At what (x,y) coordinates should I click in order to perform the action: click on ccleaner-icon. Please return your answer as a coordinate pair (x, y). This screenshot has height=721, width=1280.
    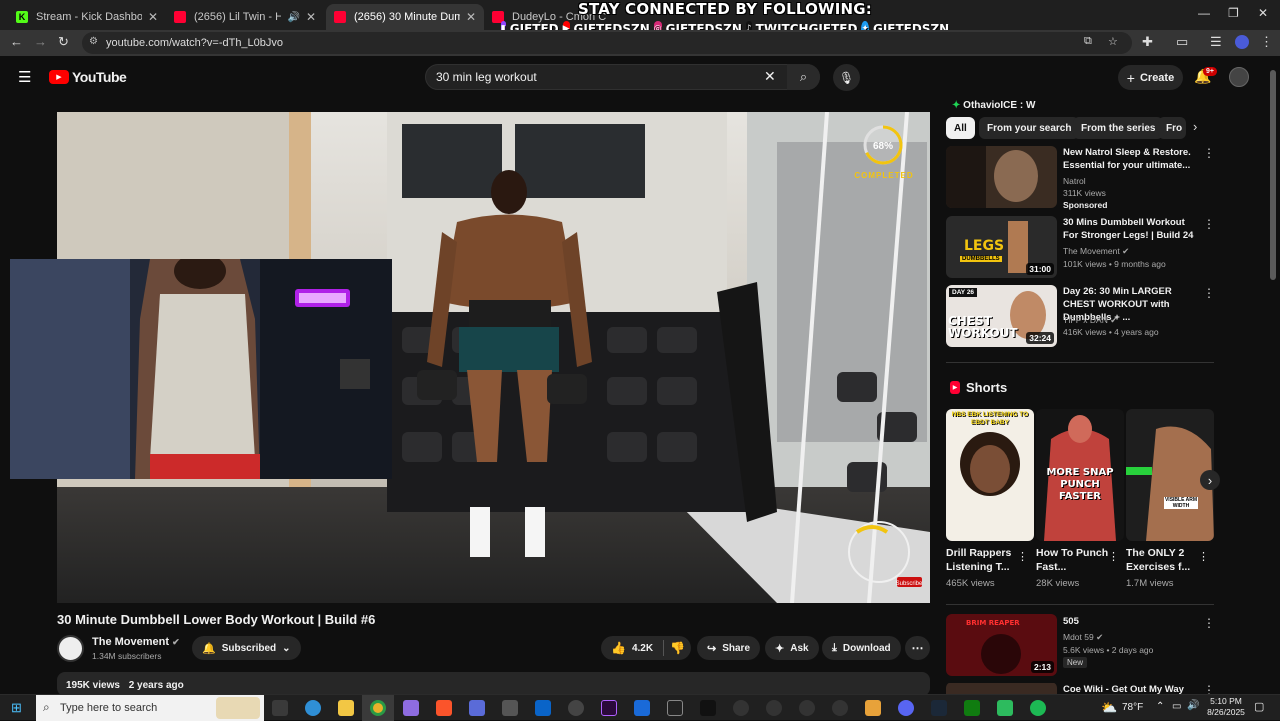
    Looking at the image, I should click on (576, 708).